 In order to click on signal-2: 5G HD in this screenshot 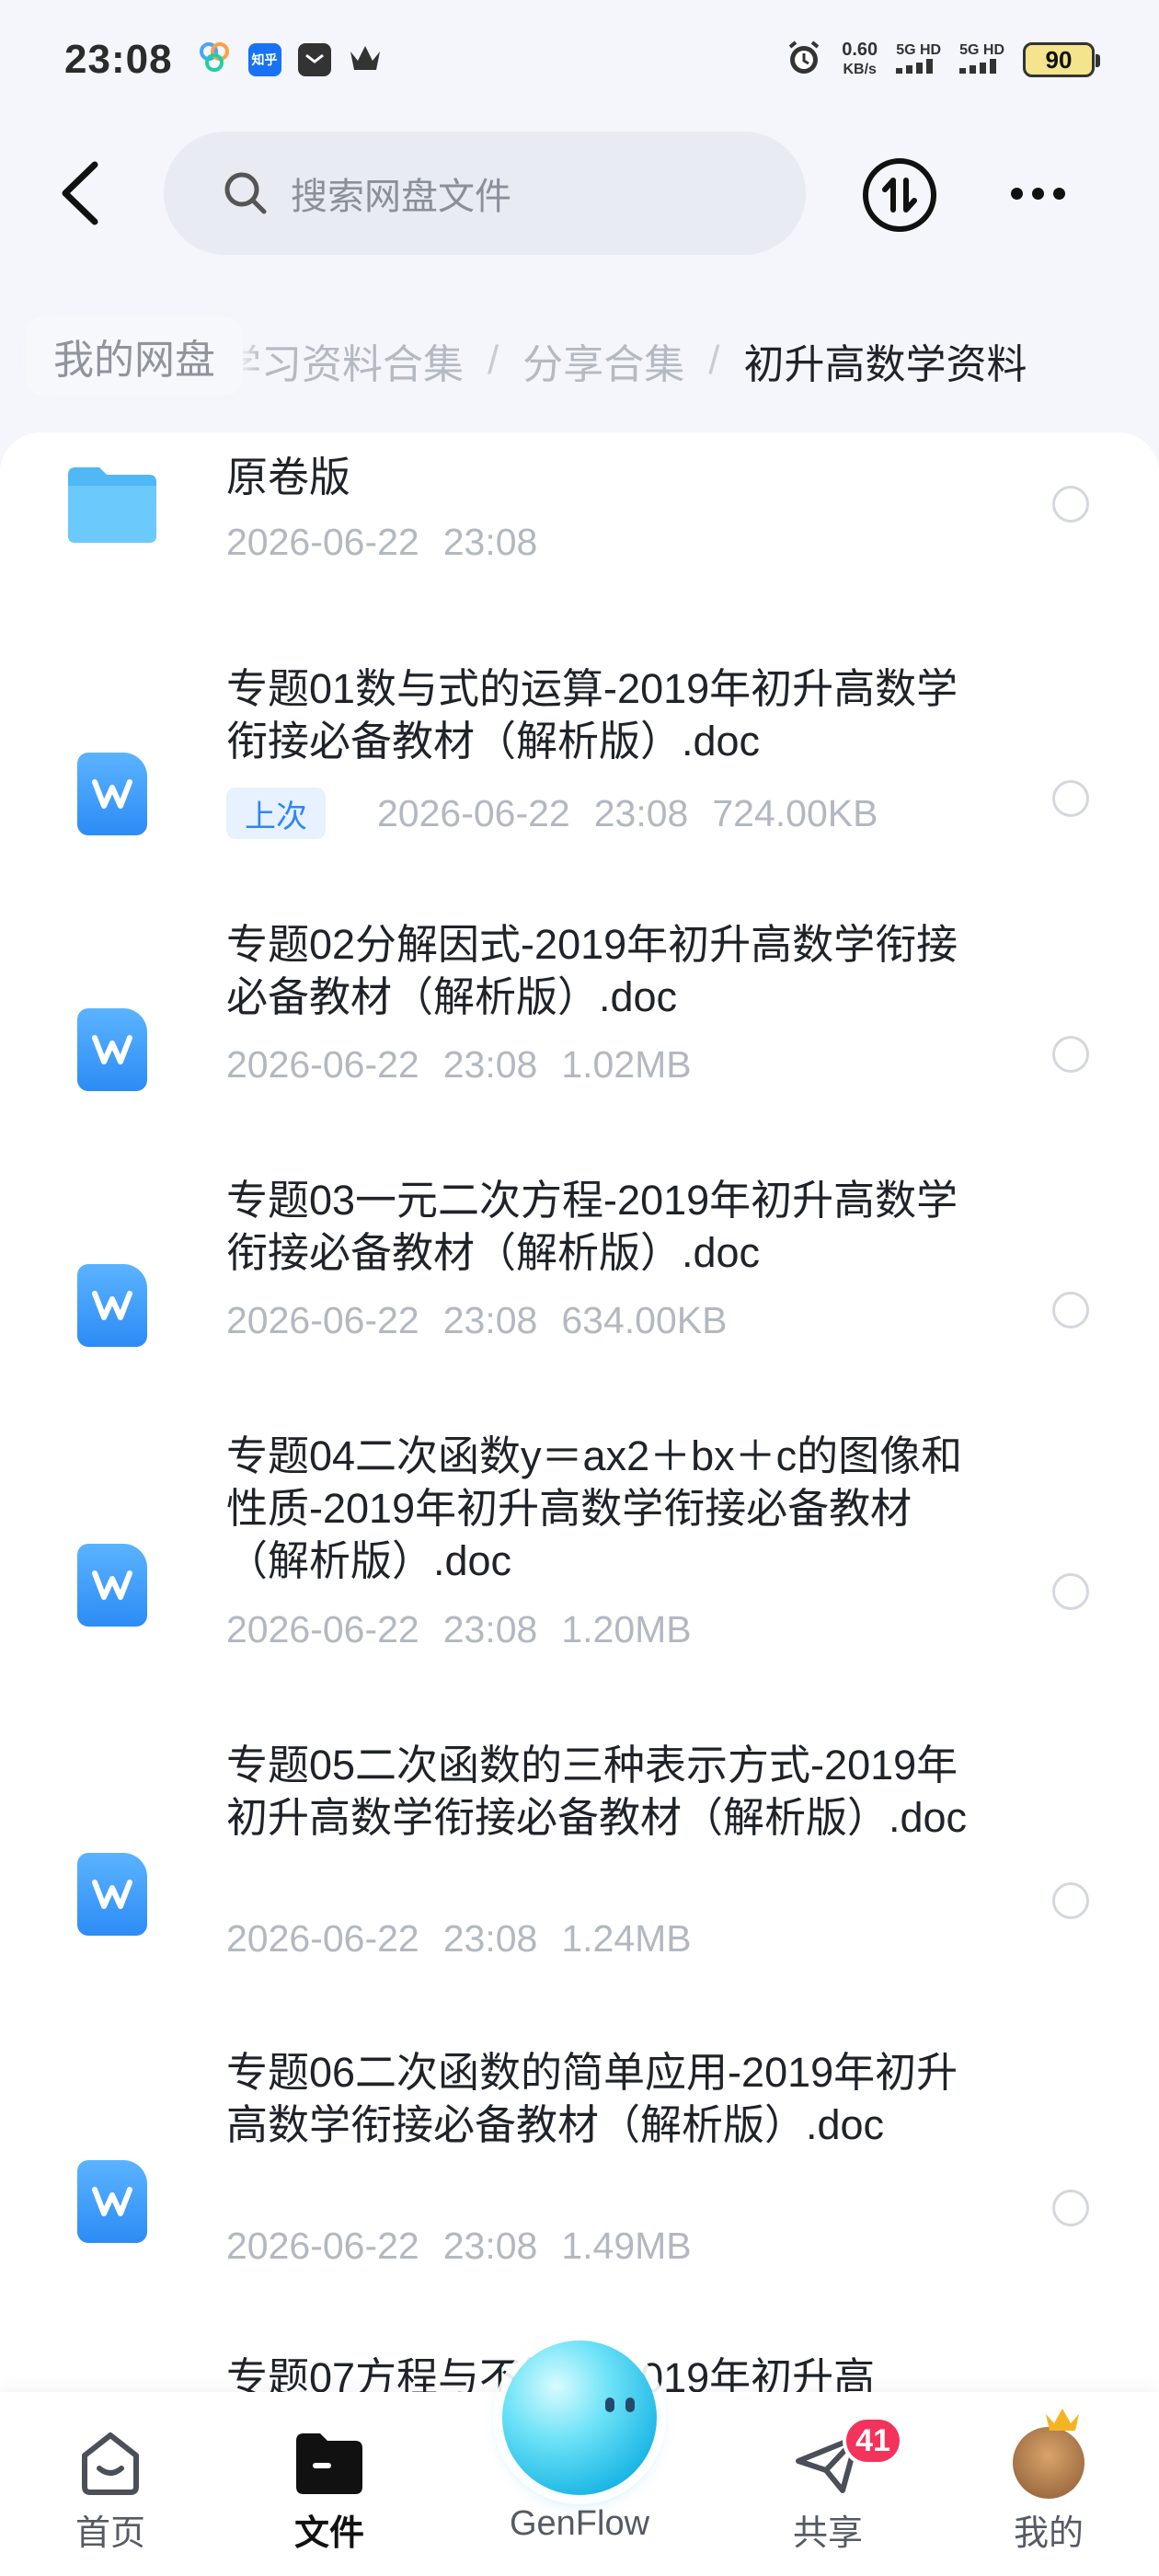, I will do `click(981, 60)`.